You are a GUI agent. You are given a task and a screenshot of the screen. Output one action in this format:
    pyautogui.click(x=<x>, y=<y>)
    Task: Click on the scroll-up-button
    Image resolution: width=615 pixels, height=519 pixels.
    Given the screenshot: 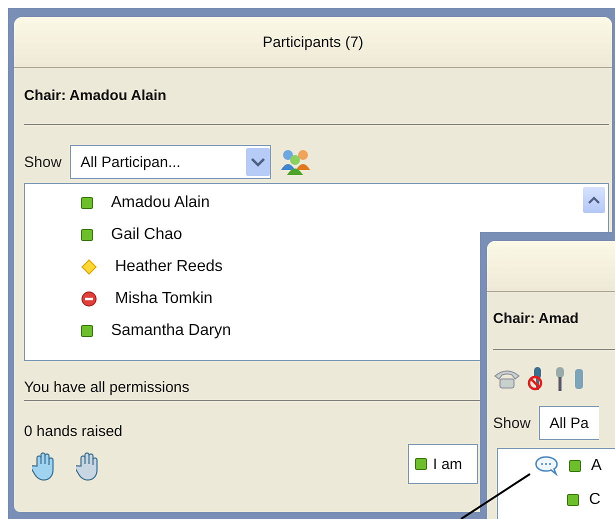 What is the action you would take?
    pyautogui.click(x=594, y=200)
    